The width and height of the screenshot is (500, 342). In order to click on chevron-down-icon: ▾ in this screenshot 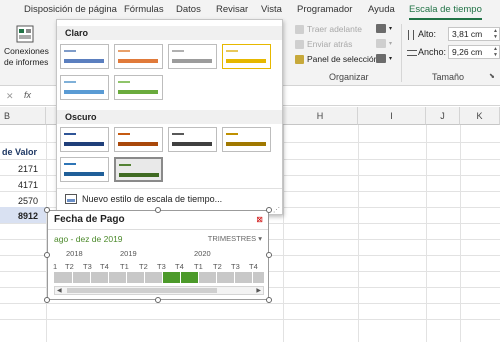, I will do `click(260, 238)`.